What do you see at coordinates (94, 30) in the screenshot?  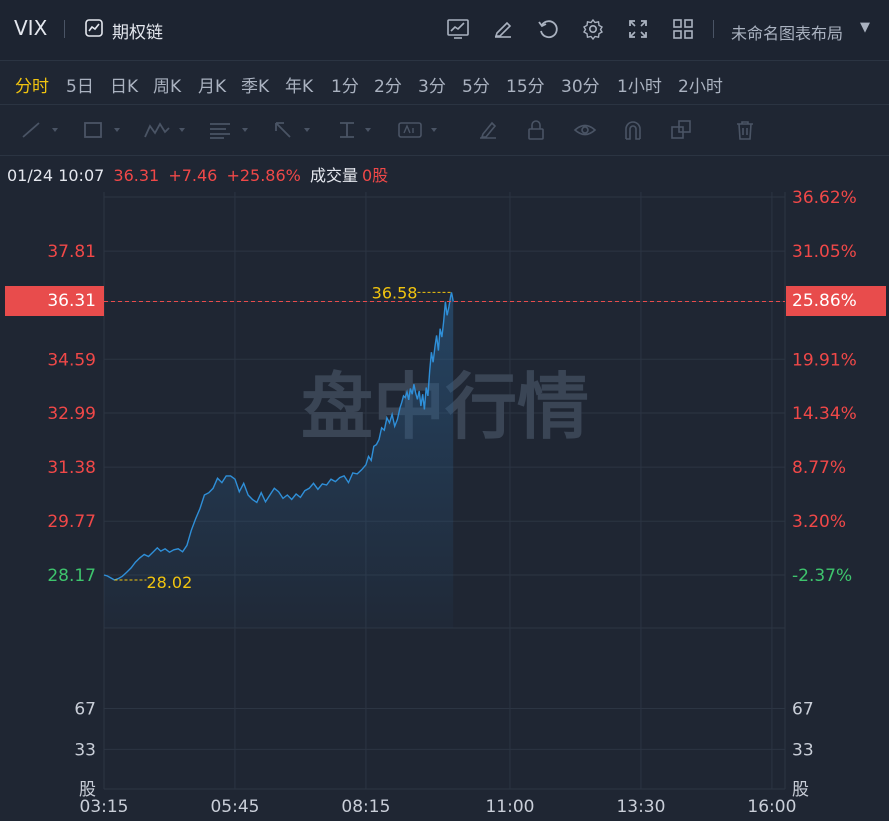 I see `option-chain-icon` at bounding box center [94, 30].